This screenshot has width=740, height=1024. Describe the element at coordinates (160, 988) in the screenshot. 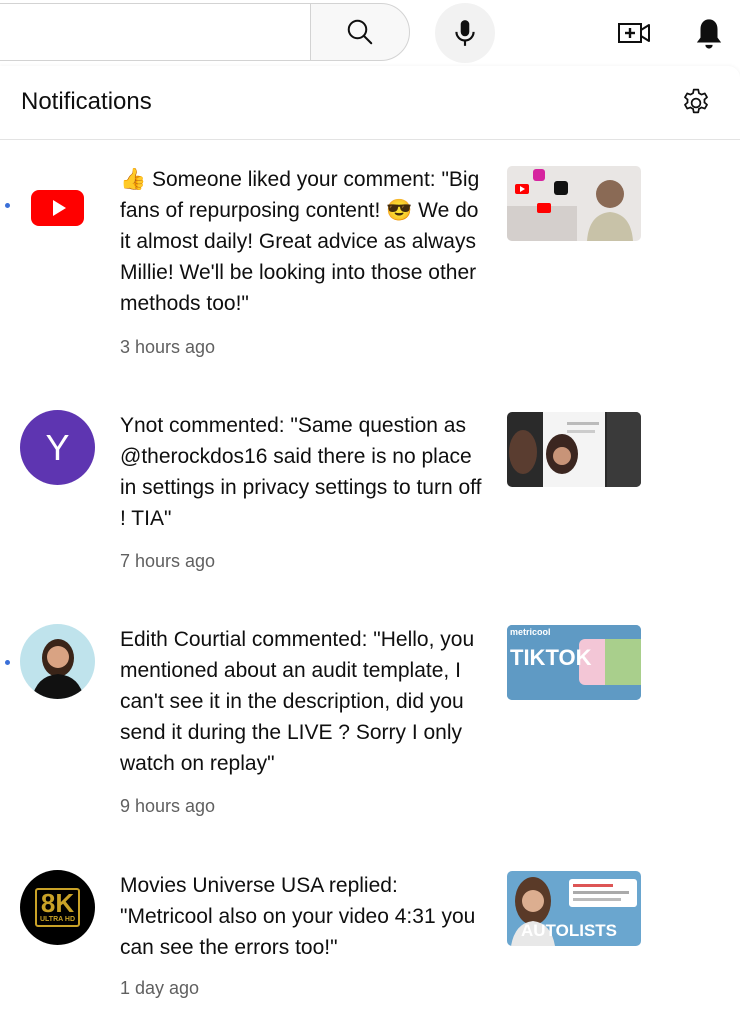

I see `notification-time: 1 day ago` at that location.